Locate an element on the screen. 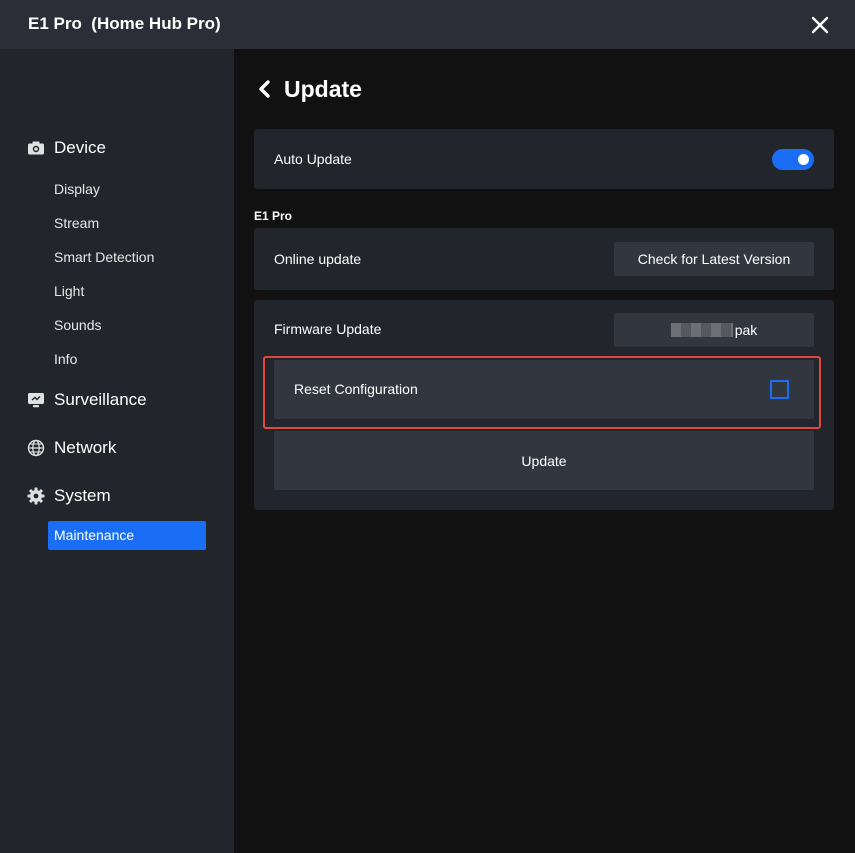  firmware-file-field: pak is located at coordinates (714, 330).